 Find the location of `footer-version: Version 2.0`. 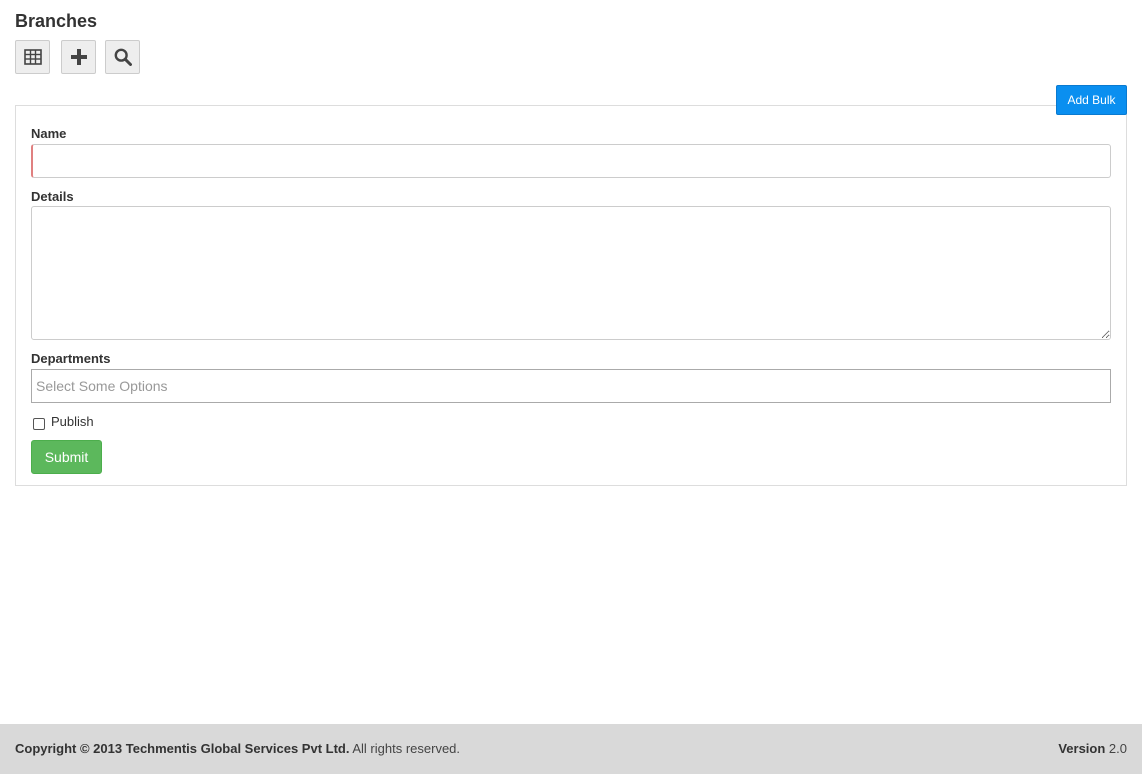

footer-version: Version 2.0 is located at coordinates (1092, 749).